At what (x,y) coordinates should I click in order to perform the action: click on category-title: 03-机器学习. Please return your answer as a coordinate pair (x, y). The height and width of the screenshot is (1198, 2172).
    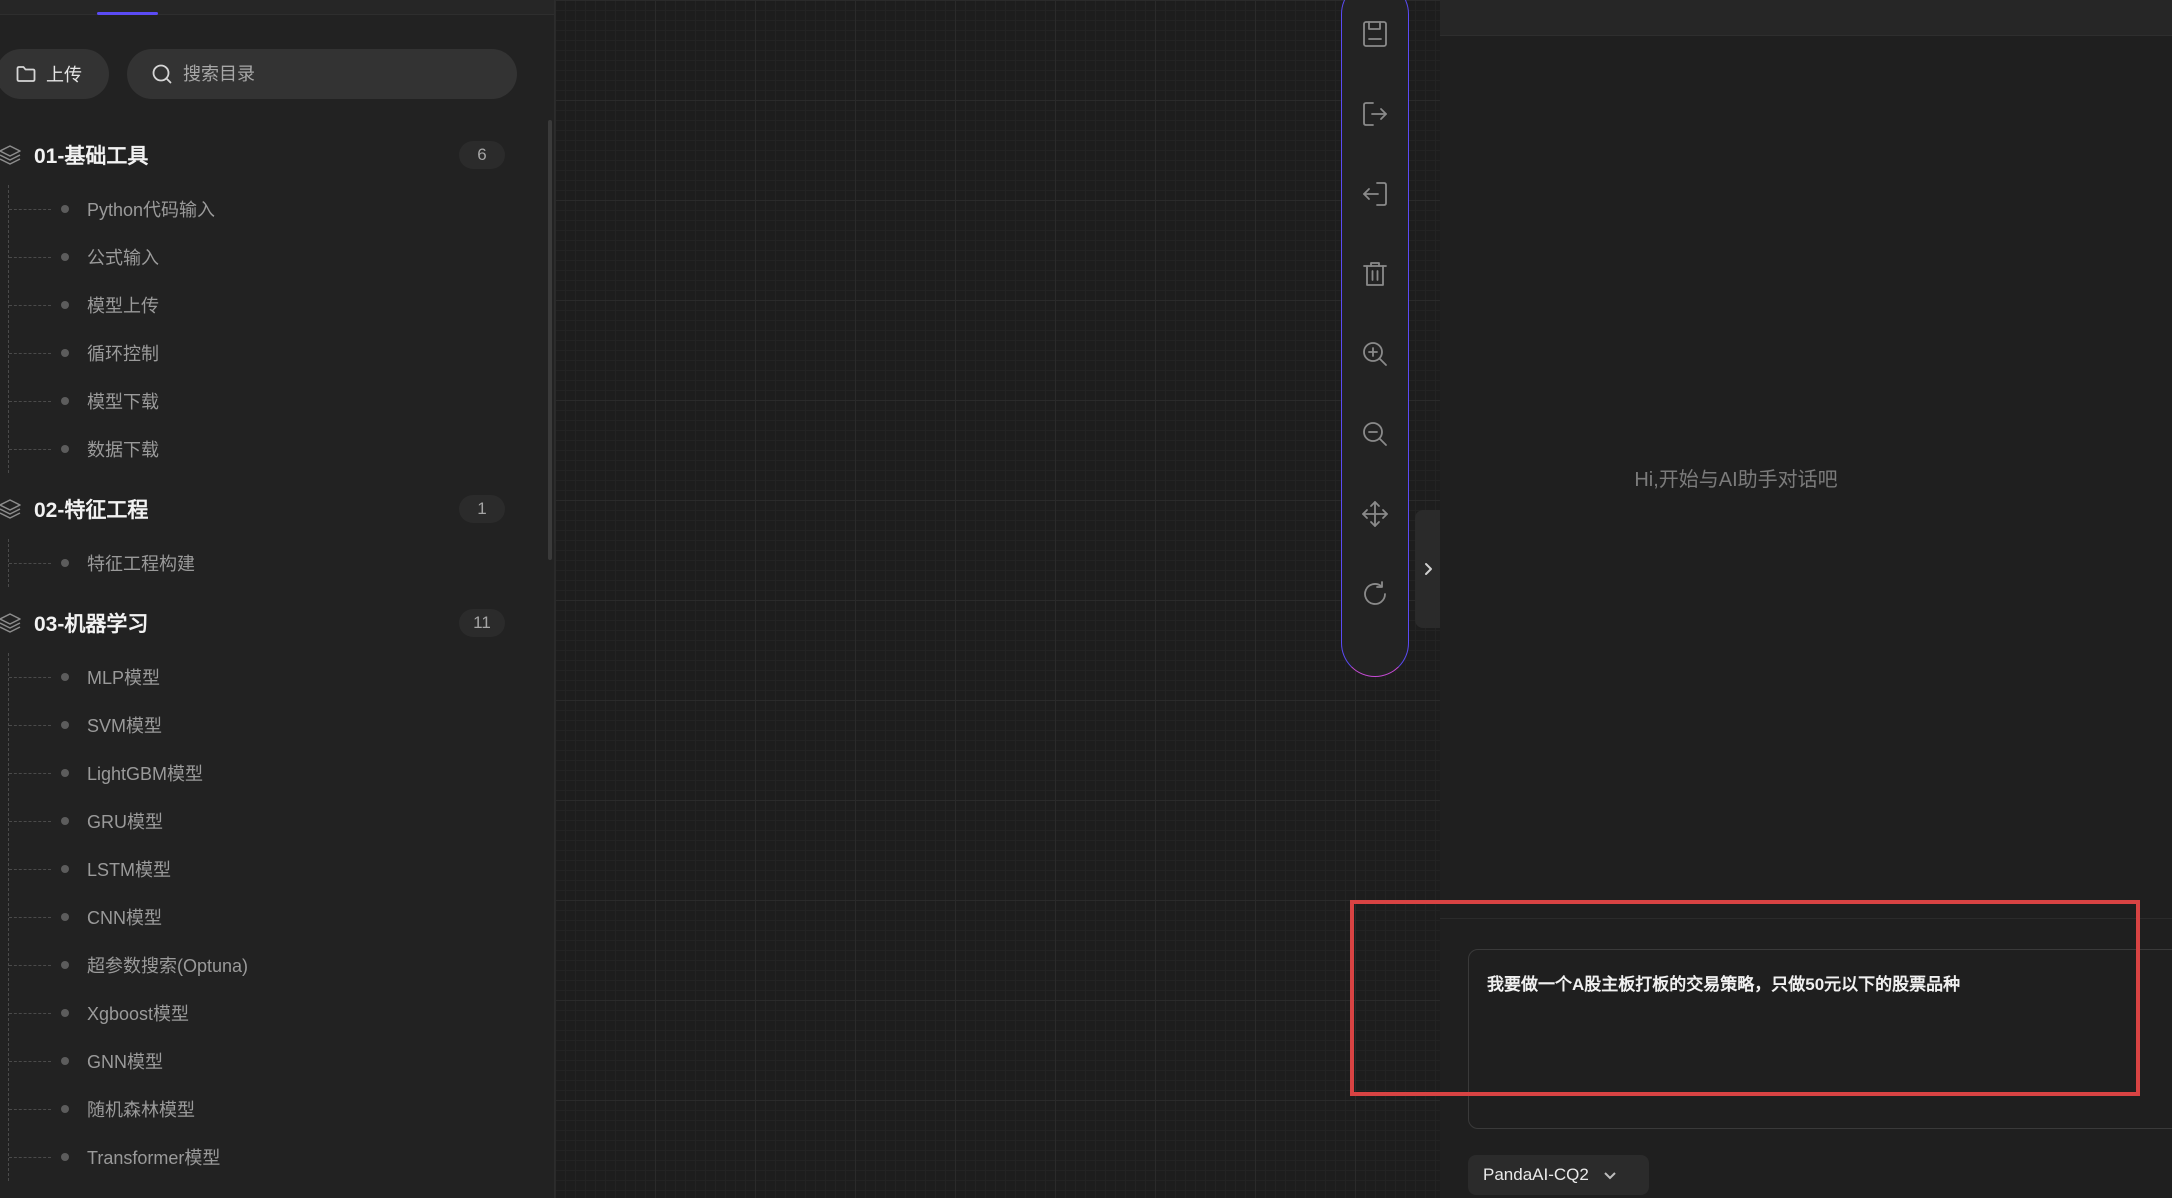
    Looking at the image, I should click on (91, 624).